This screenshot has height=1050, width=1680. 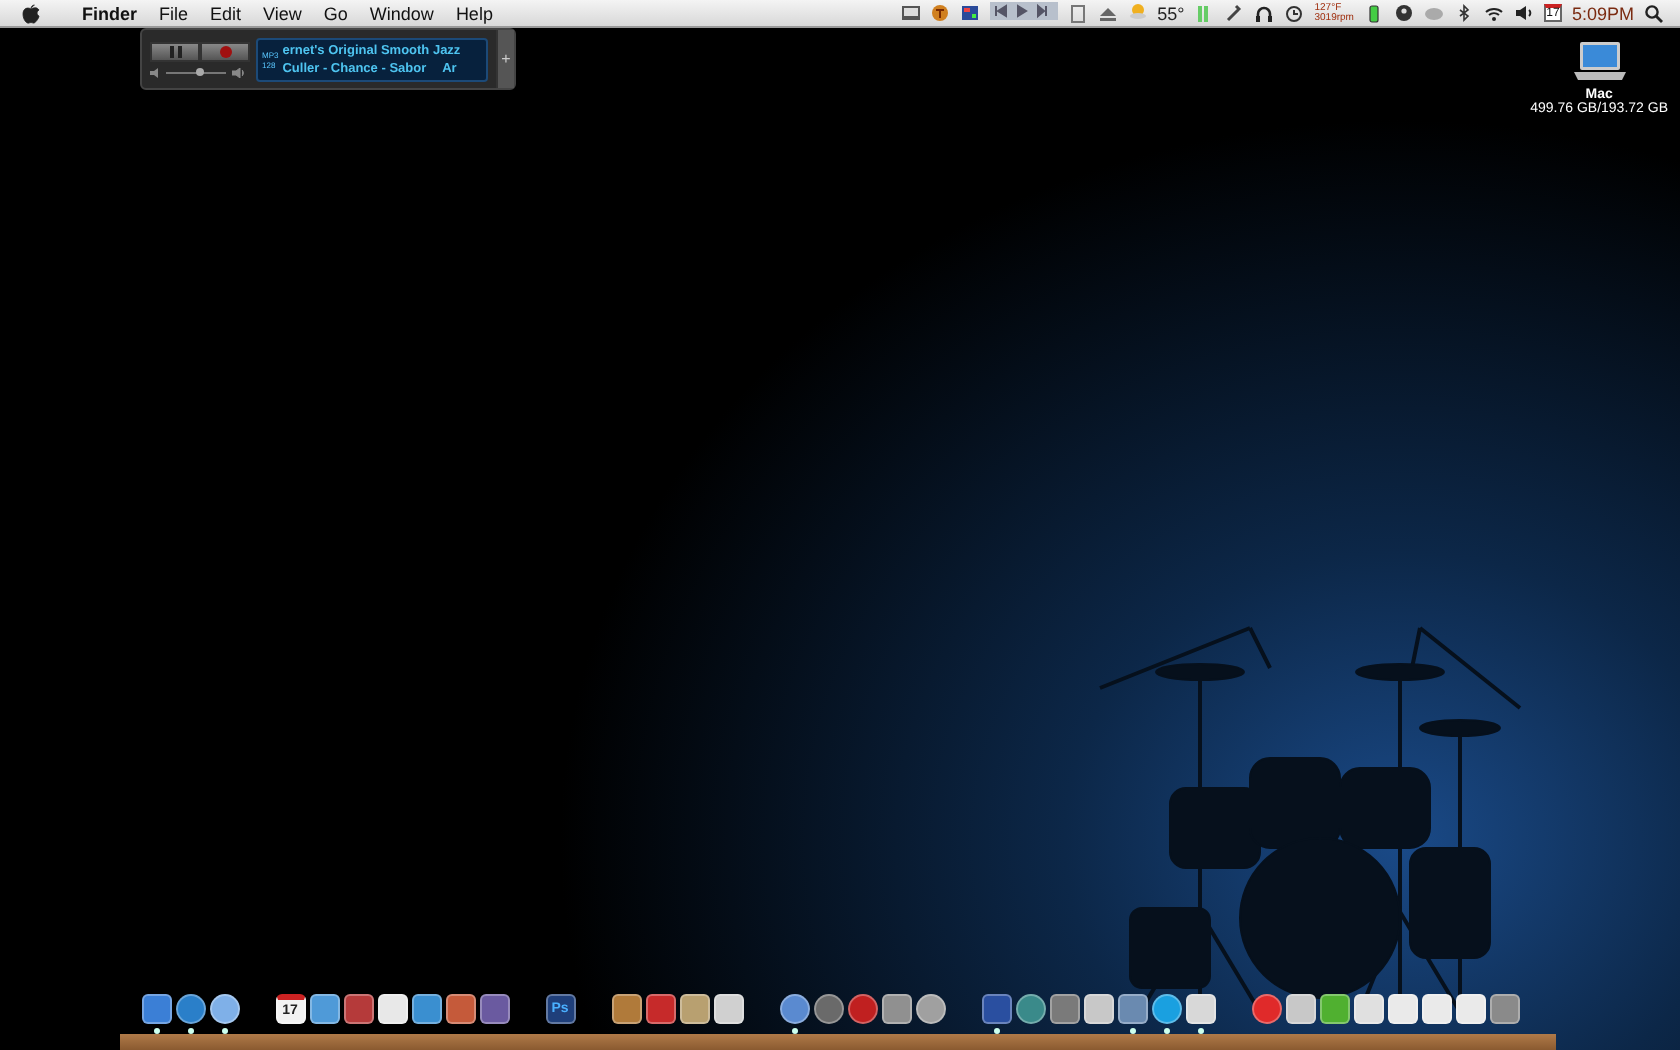 What do you see at coordinates (1599, 62) in the screenshot?
I see `laptop-icon` at bounding box center [1599, 62].